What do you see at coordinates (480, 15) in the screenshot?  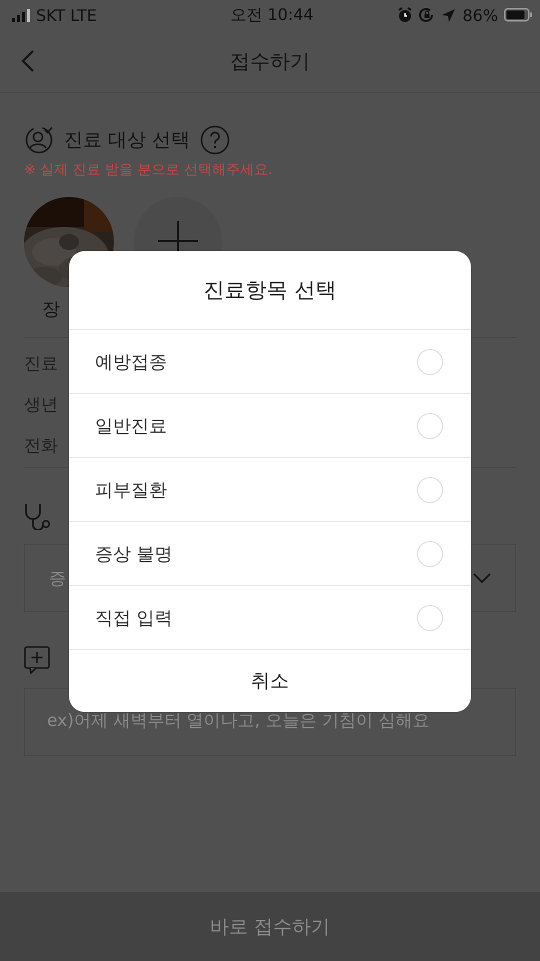 I see `battery-percent: 86%` at bounding box center [480, 15].